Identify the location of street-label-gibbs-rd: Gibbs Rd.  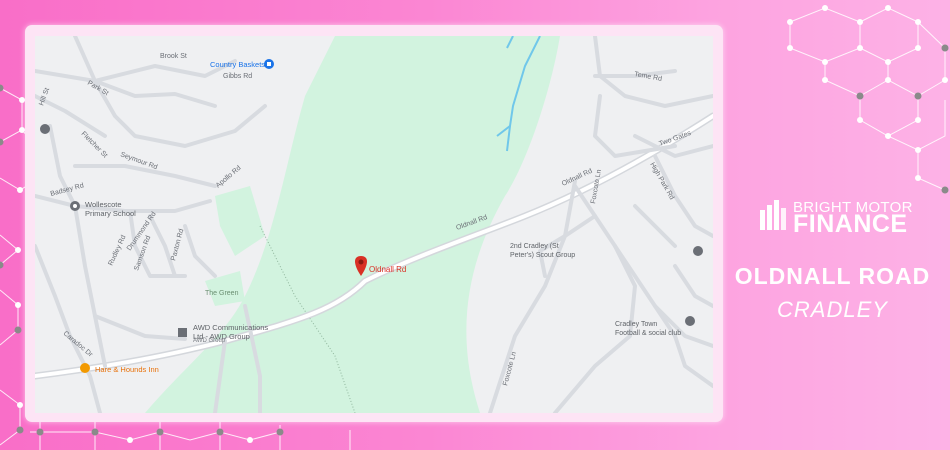
(237, 76).